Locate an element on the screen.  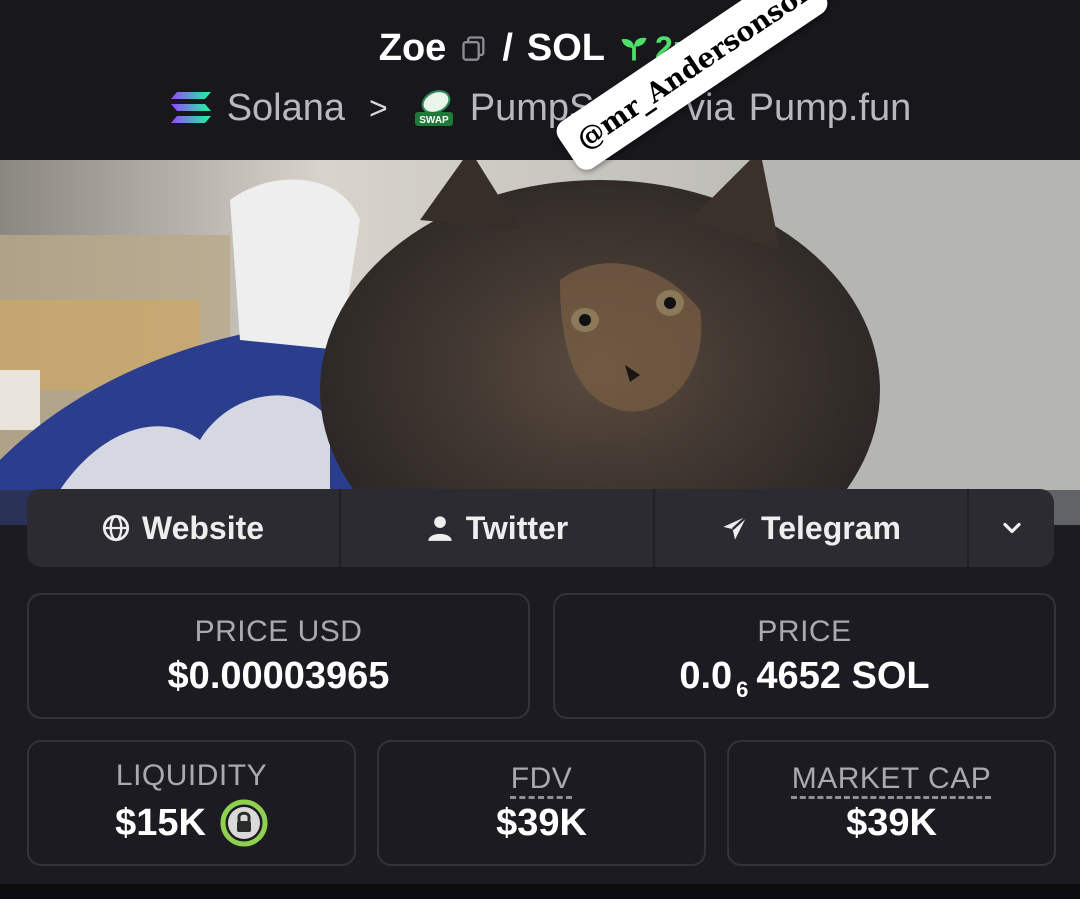
price-label: PRICE is located at coordinates (804, 631).